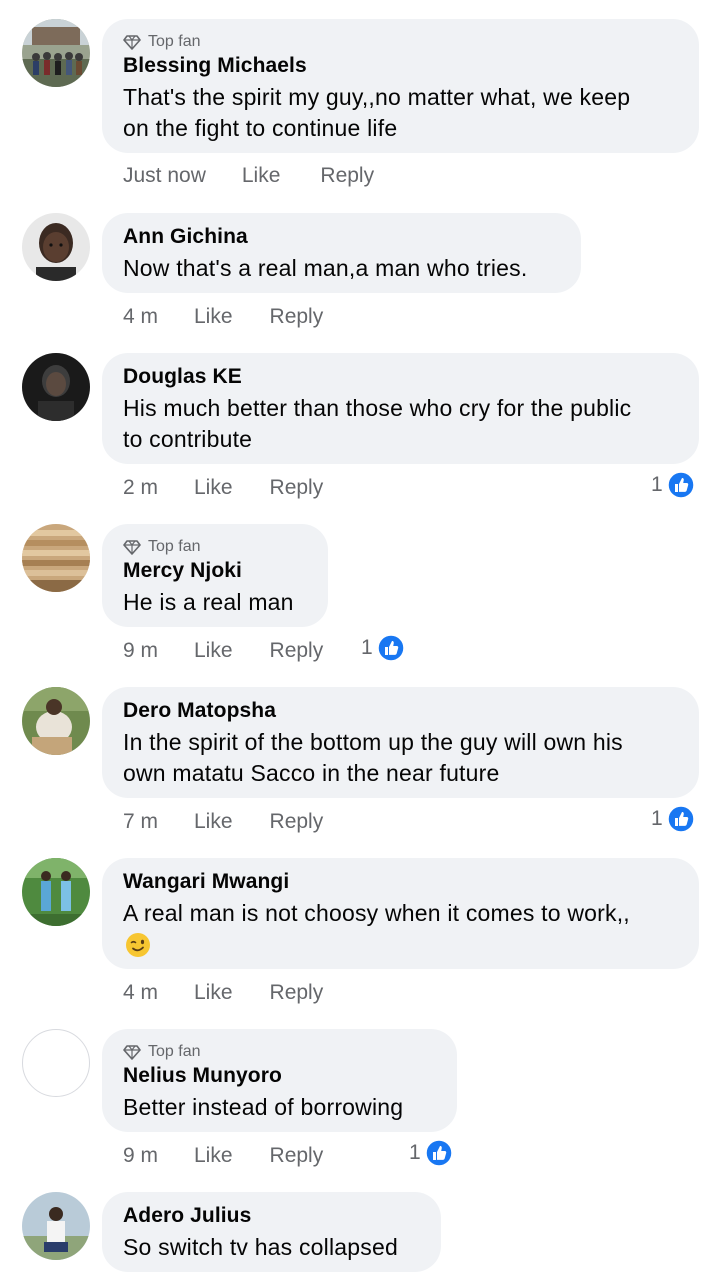 This screenshot has height=1277, width=720. What do you see at coordinates (138, 945) in the screenshot?
I see `winking-face-icon` at bounding box center [138, 945].